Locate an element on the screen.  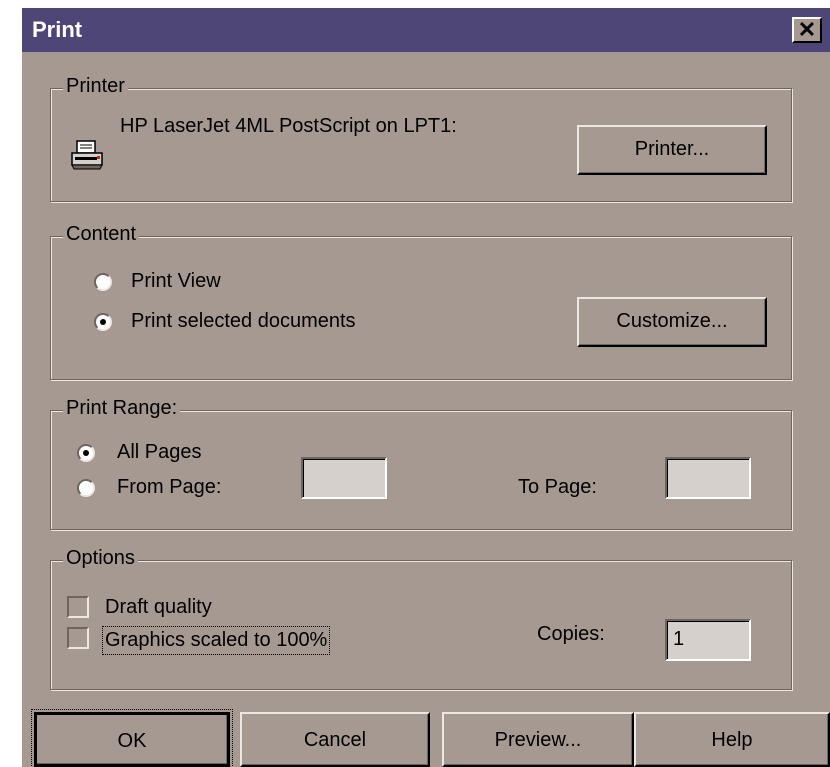
close-button: ✕ is located at coordinates (807, 30).